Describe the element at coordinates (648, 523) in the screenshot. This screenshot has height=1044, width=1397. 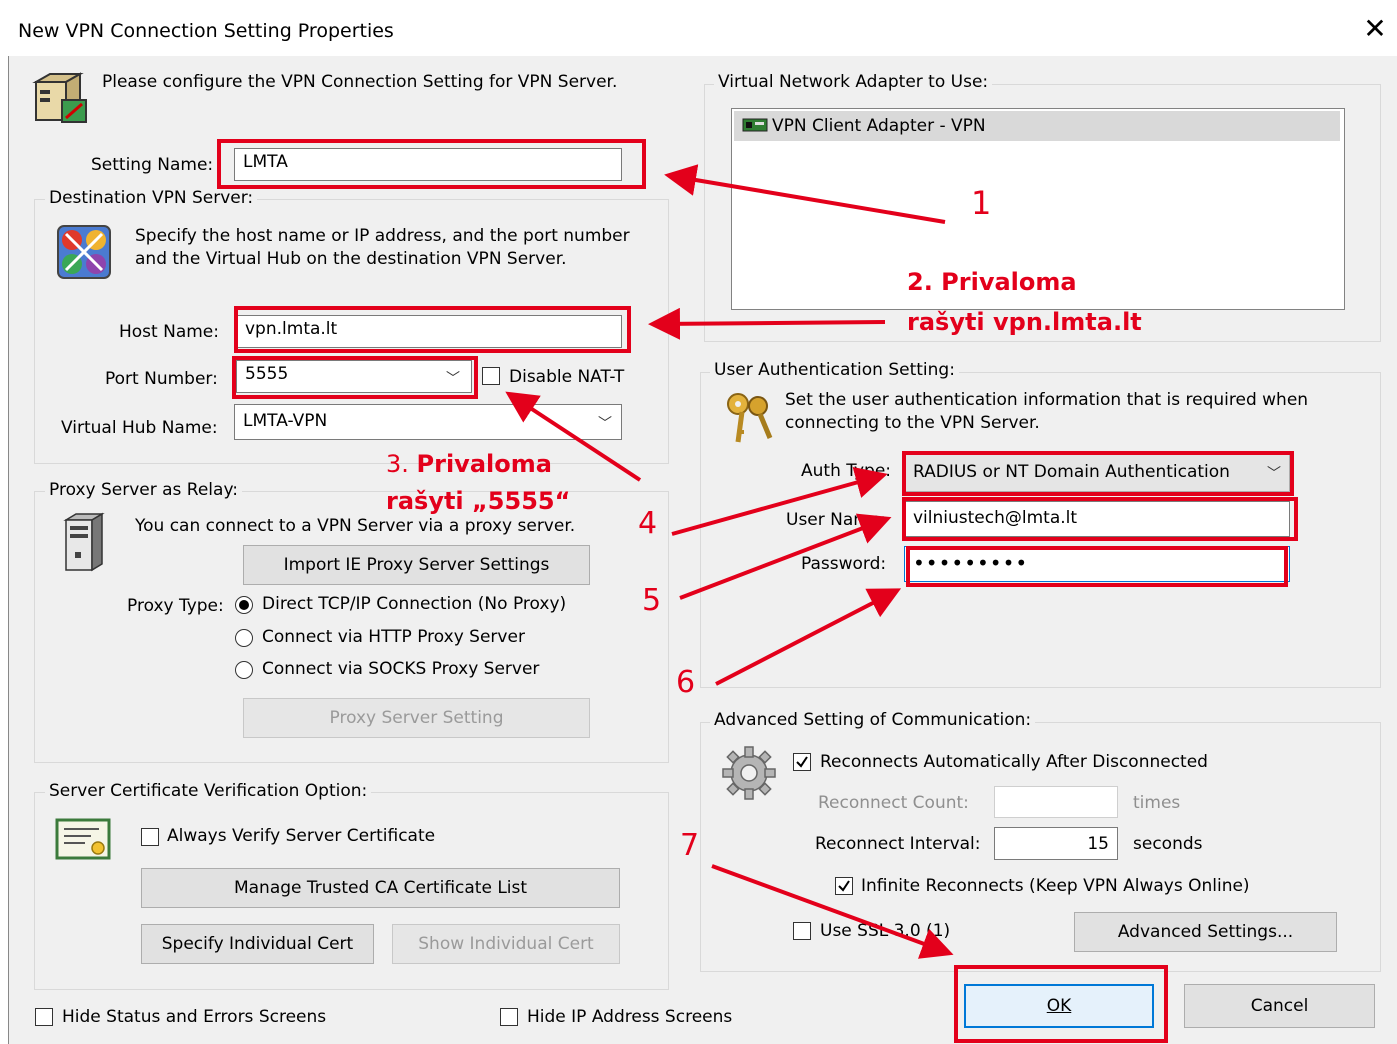
I see `annotation-4: 4` at that location.